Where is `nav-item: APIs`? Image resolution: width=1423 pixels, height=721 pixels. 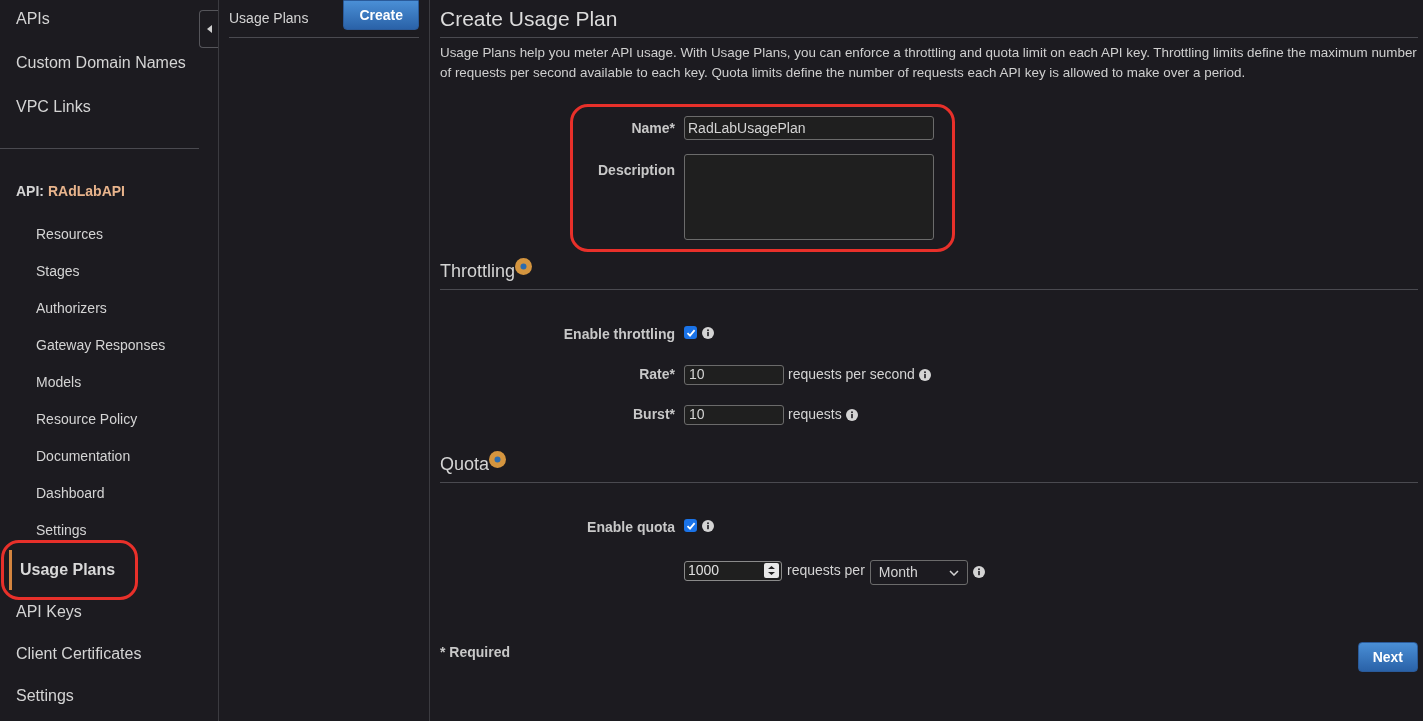 nav-item: APIs is located at coordinates (27, 20).